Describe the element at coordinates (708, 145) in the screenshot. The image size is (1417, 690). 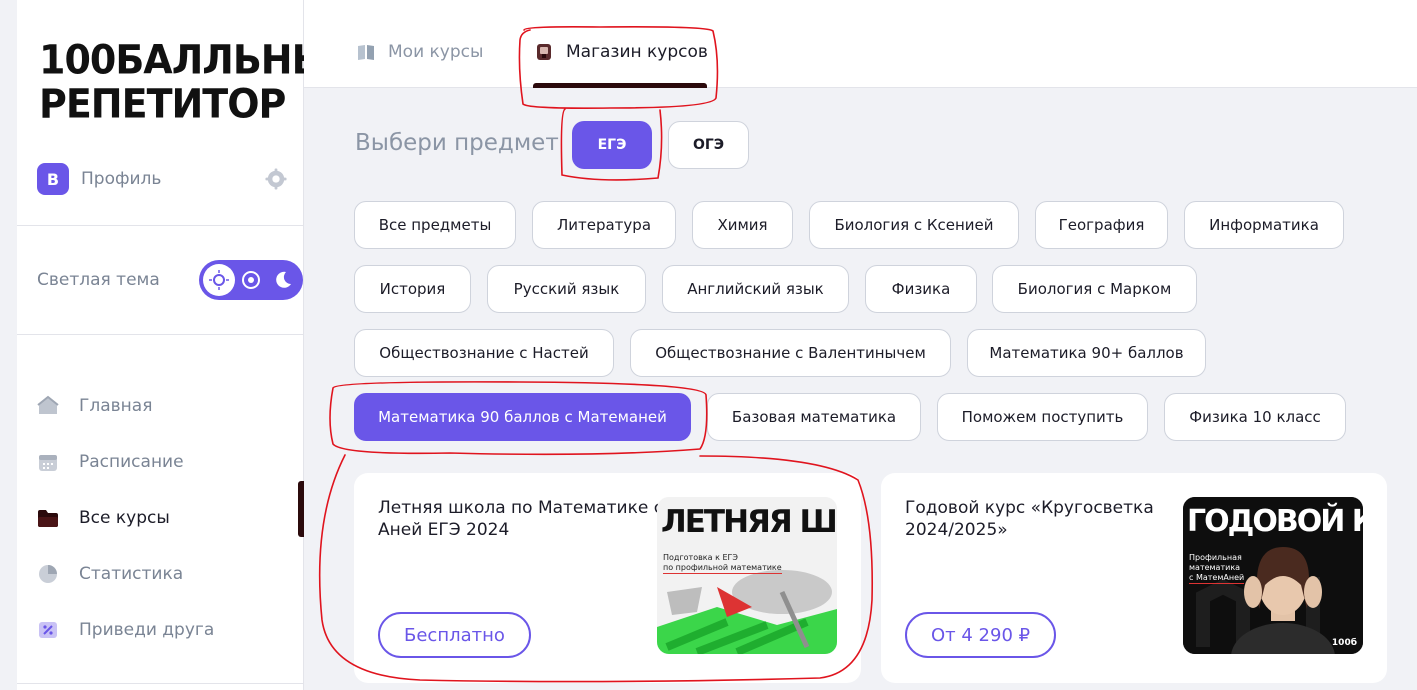
I see `exam-oge-button: ОГЭ` at that location.